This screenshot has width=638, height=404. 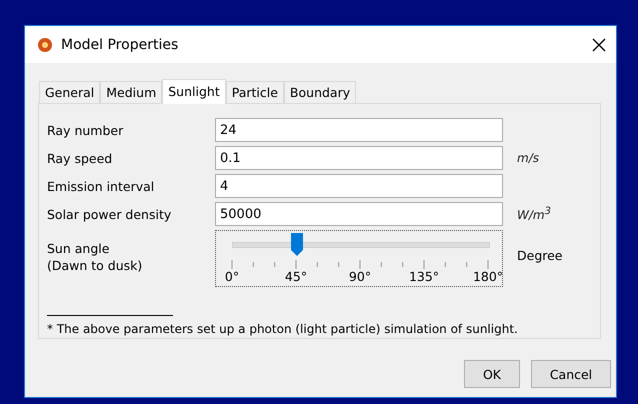 I want to click on window-title: Model Properties, so click(x=120, y=44).